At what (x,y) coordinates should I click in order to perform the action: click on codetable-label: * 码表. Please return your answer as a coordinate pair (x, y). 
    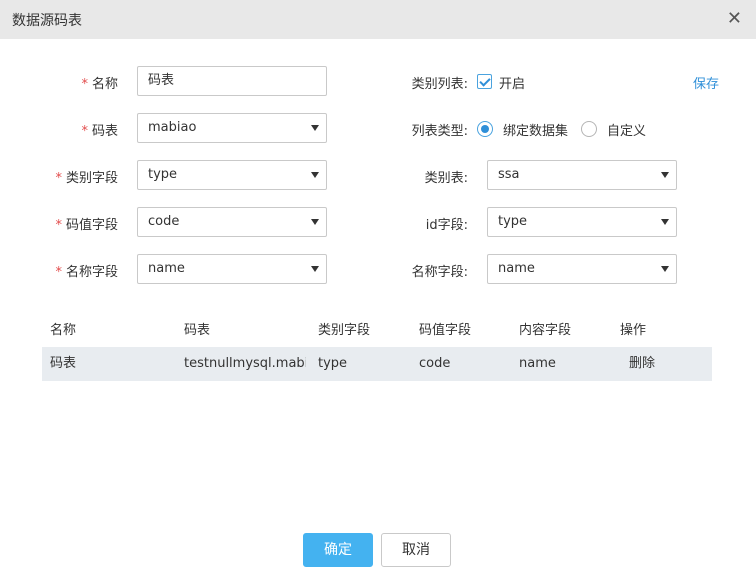
    Looking at the image, I should click on (99, 131).